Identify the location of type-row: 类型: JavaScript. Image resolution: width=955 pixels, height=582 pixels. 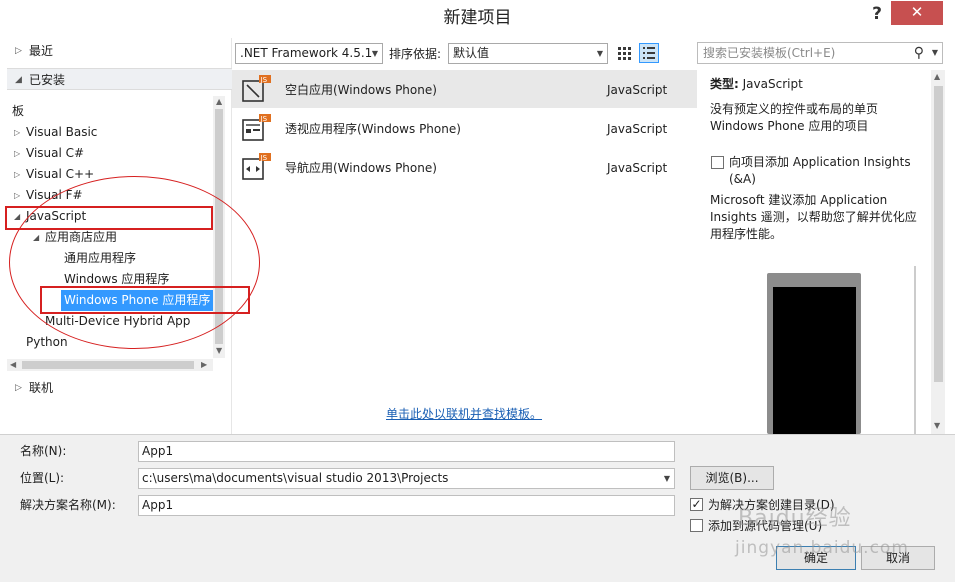
(756, 84).